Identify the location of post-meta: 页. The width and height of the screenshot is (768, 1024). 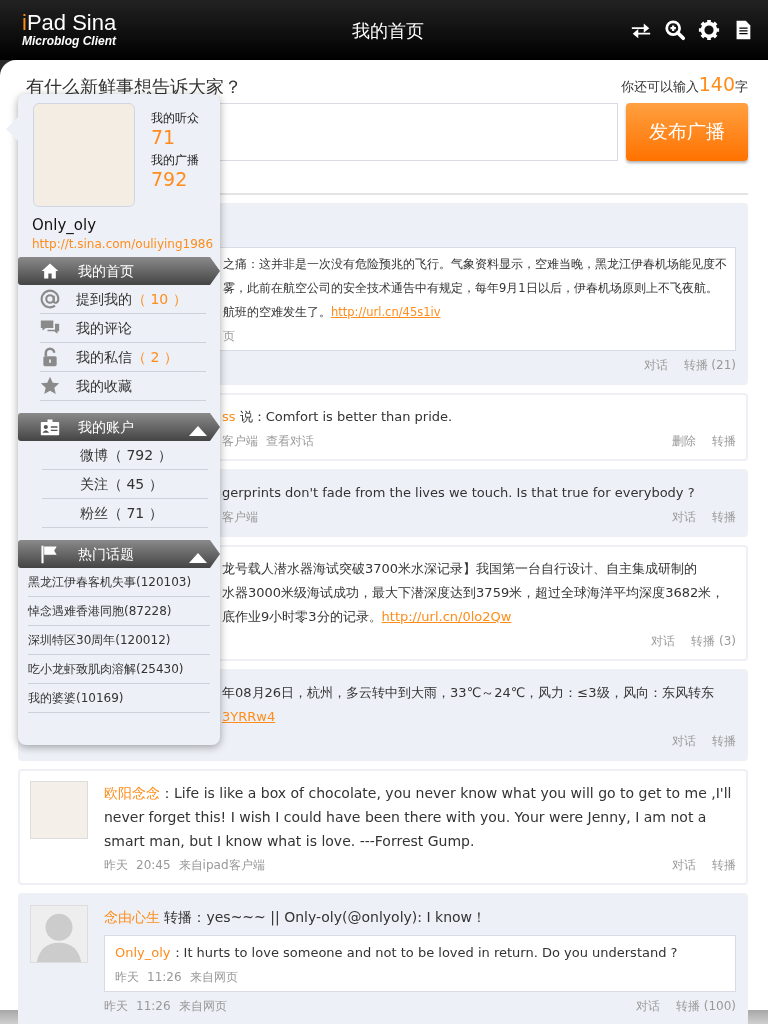
(229, 336).